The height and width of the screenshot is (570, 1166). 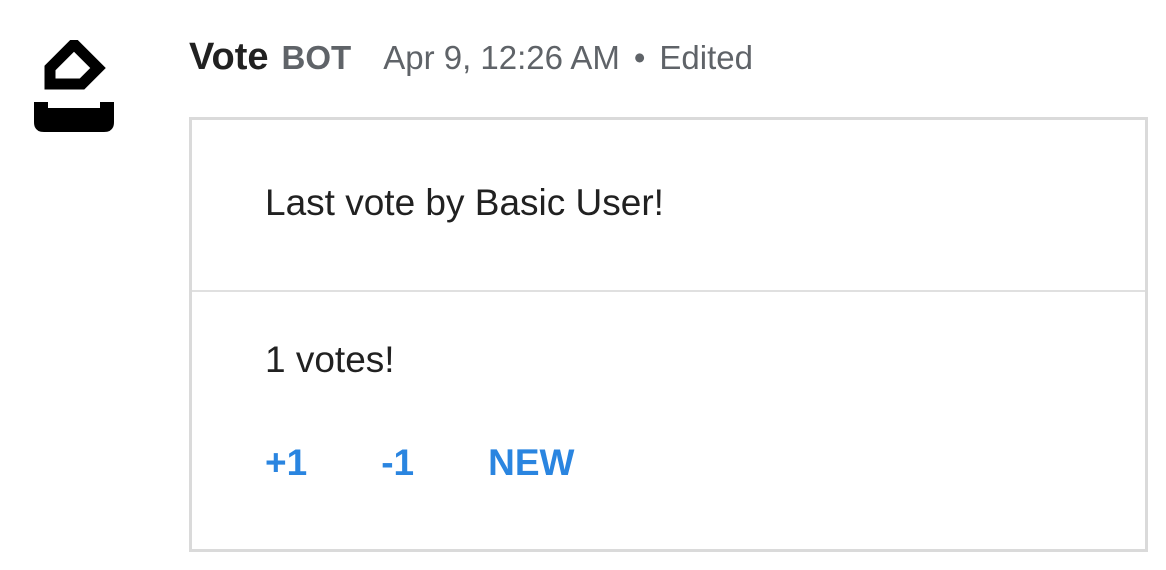 I want to click on sender-name: Vote, so click(x=229, y=57).